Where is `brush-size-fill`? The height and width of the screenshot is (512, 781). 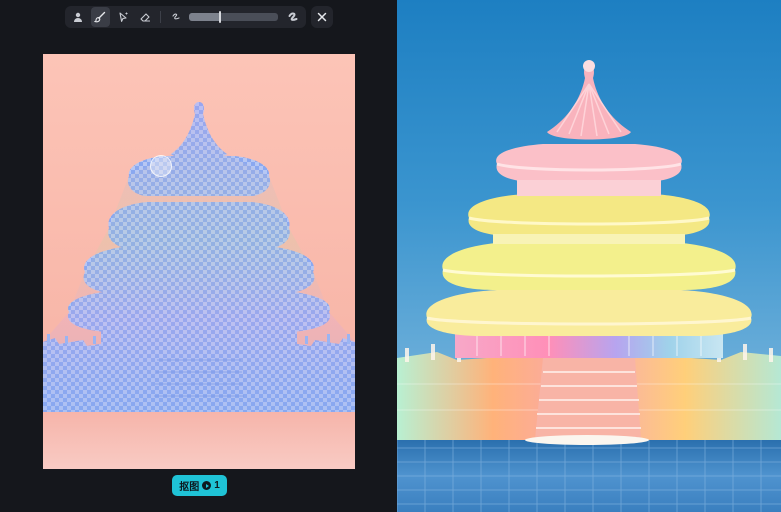 brush-size-fill is located at coordinates (205, 17).